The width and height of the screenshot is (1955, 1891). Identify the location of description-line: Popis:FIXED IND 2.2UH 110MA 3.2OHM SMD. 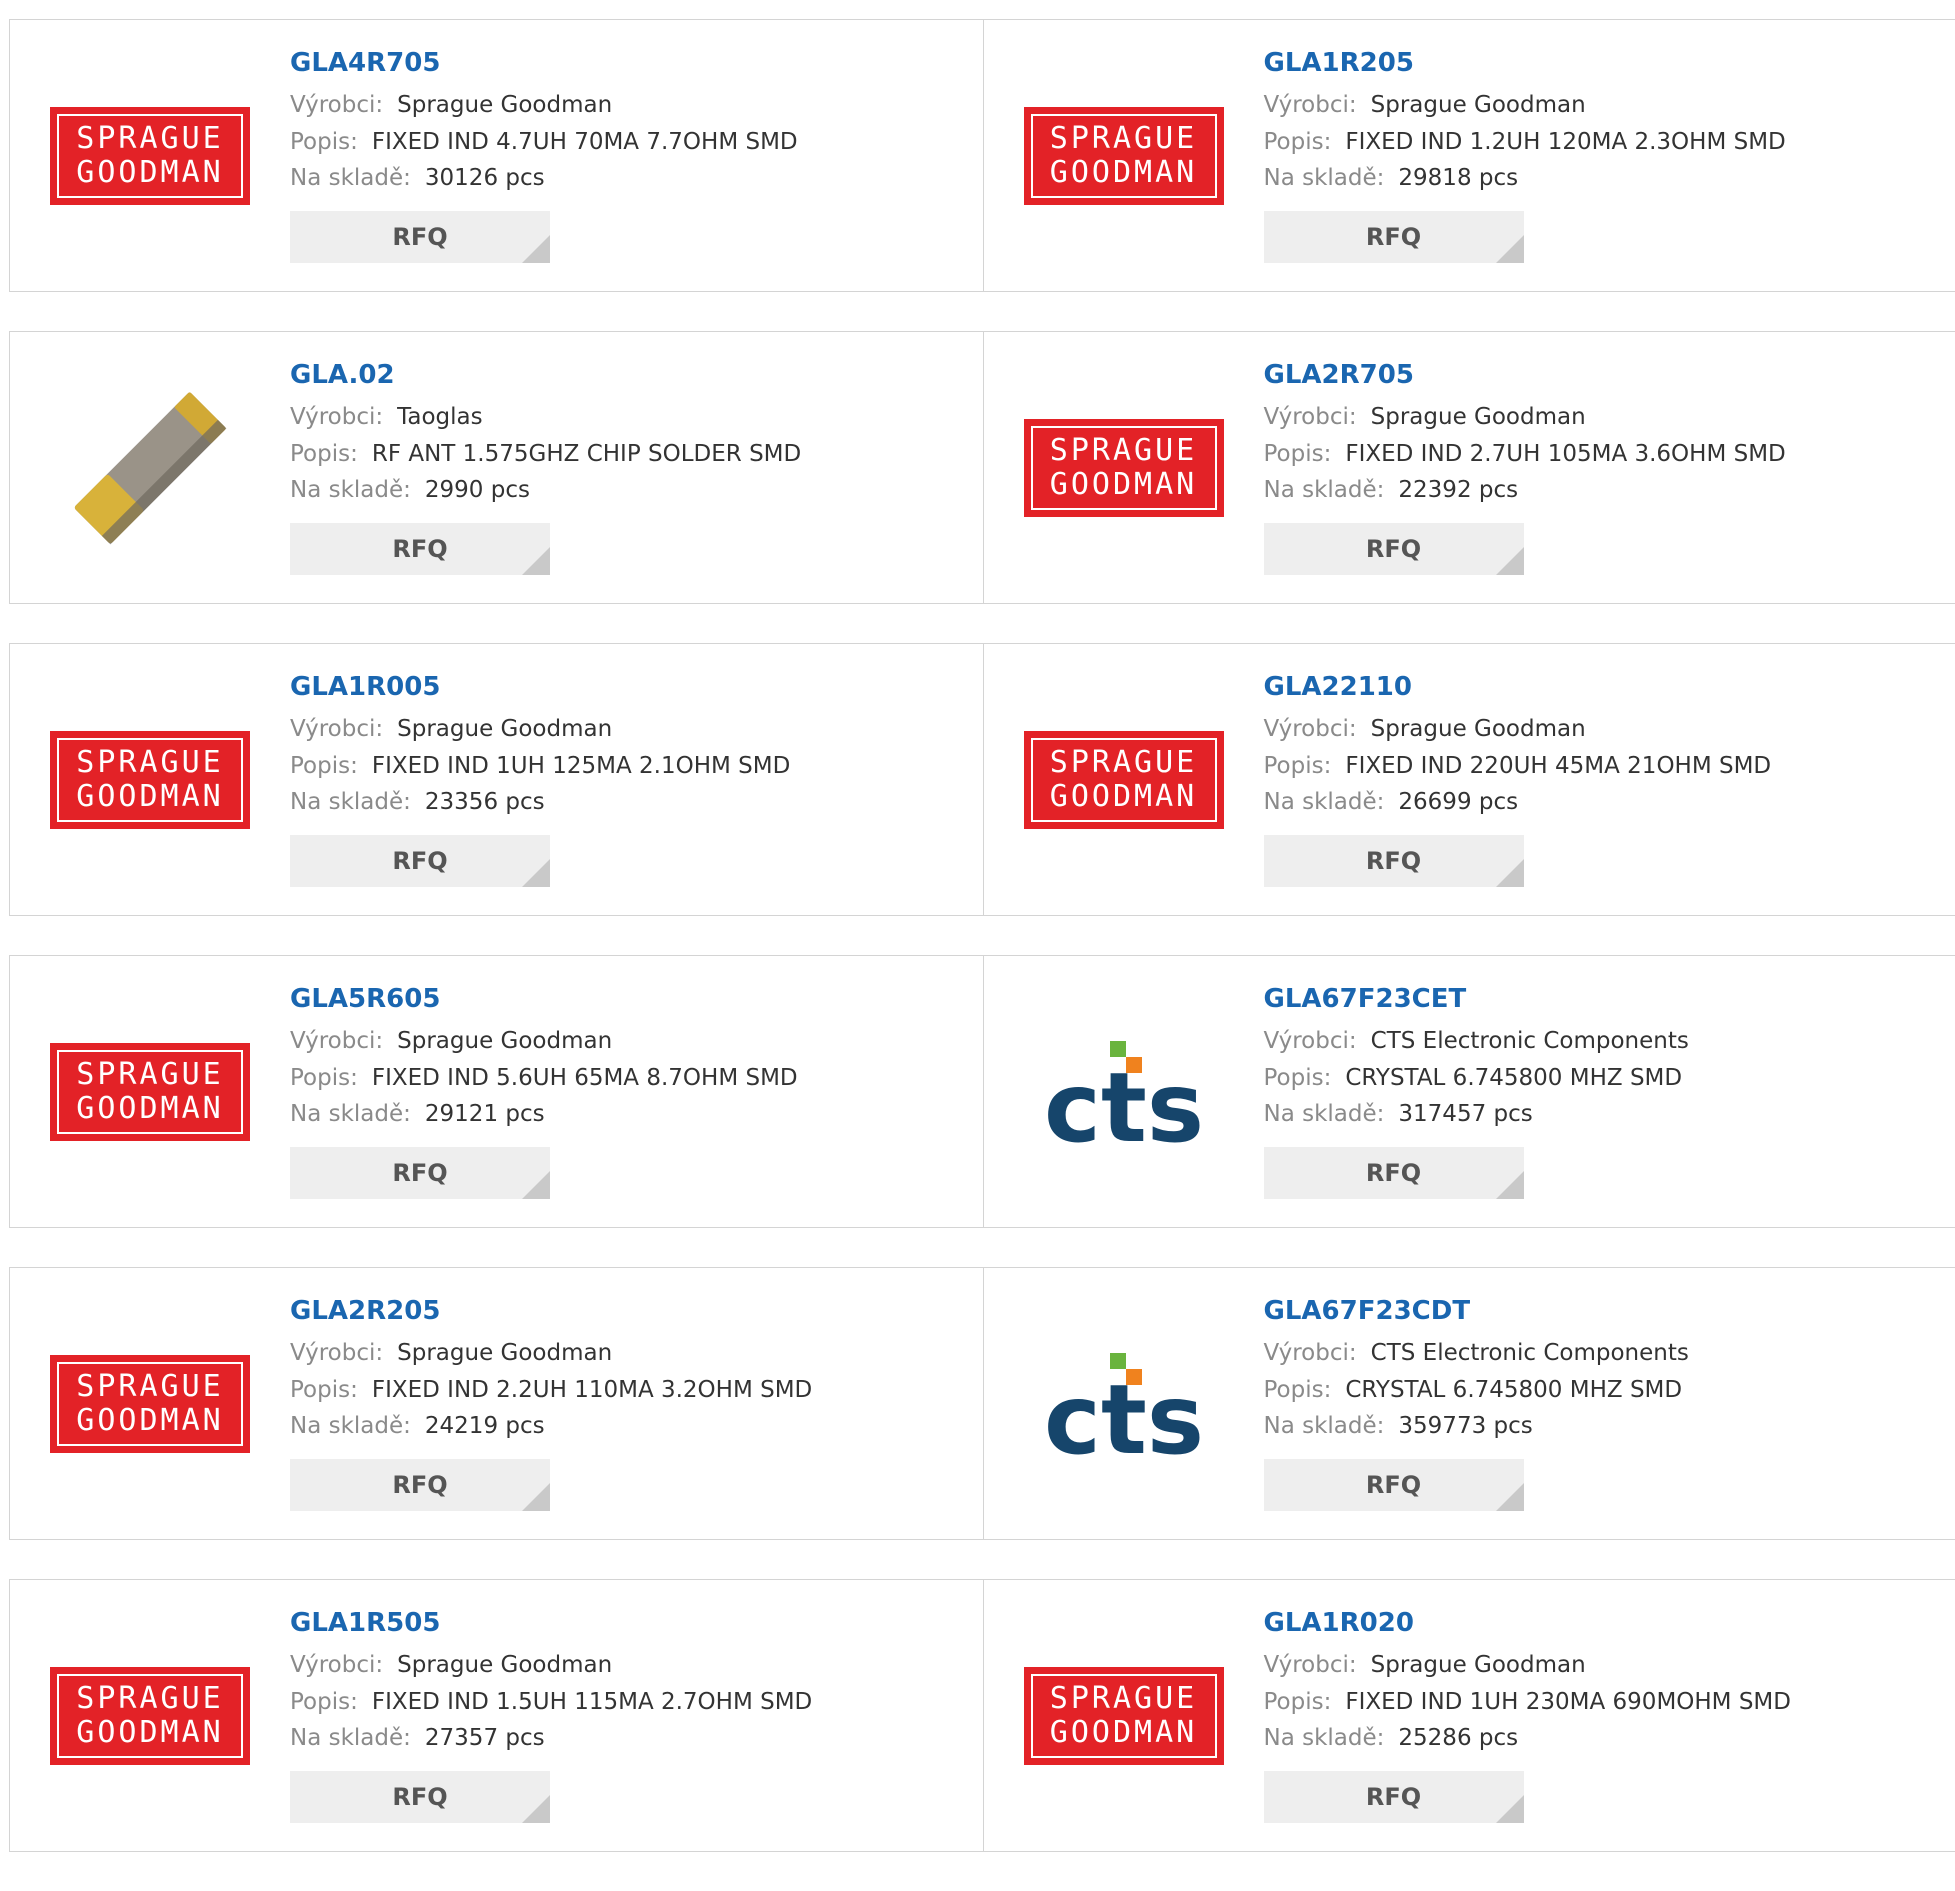
(551, 1390).